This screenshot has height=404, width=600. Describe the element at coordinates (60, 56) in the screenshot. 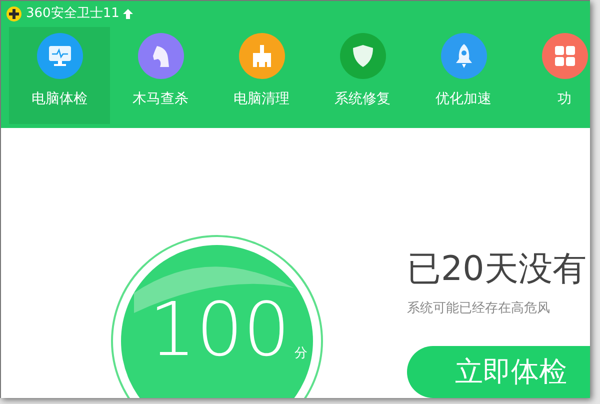

I see `monitor-icon` at that location.